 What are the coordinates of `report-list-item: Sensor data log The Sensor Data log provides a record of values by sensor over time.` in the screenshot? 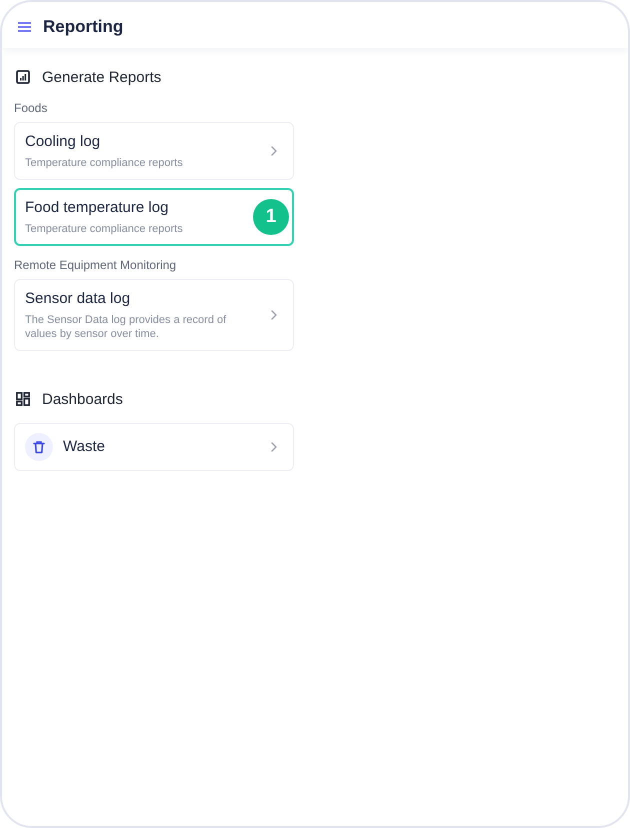 It's located at (154, 315).